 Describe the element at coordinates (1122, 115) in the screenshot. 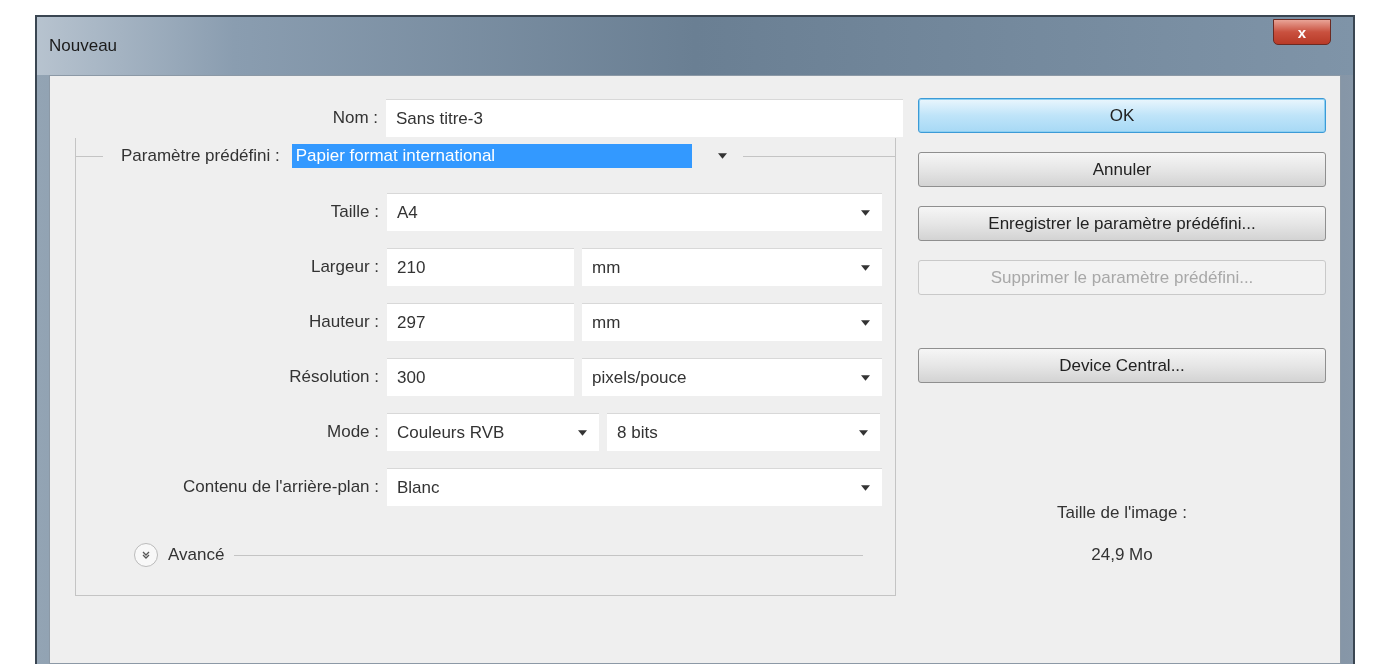

I see `dialog-button: OK` at that location.